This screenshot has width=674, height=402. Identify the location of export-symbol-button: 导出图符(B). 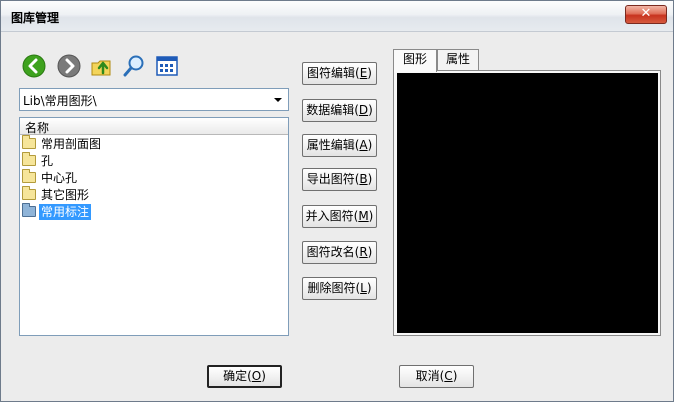
(339, 179).